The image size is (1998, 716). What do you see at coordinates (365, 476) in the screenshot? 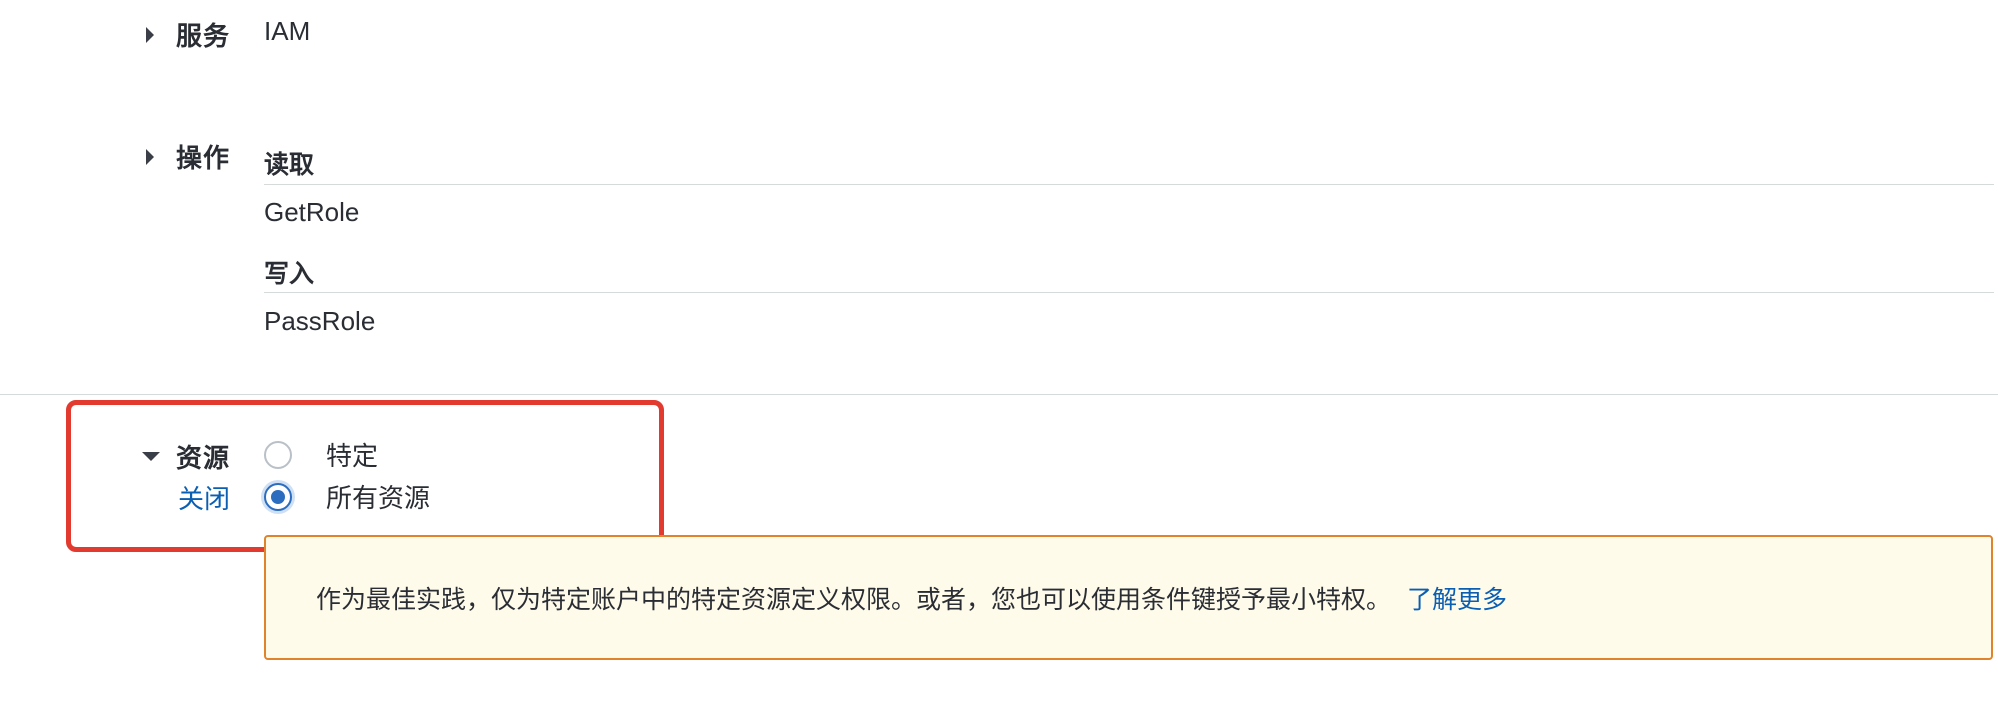
I see `highlight-box` at bounding box center [365, 476].